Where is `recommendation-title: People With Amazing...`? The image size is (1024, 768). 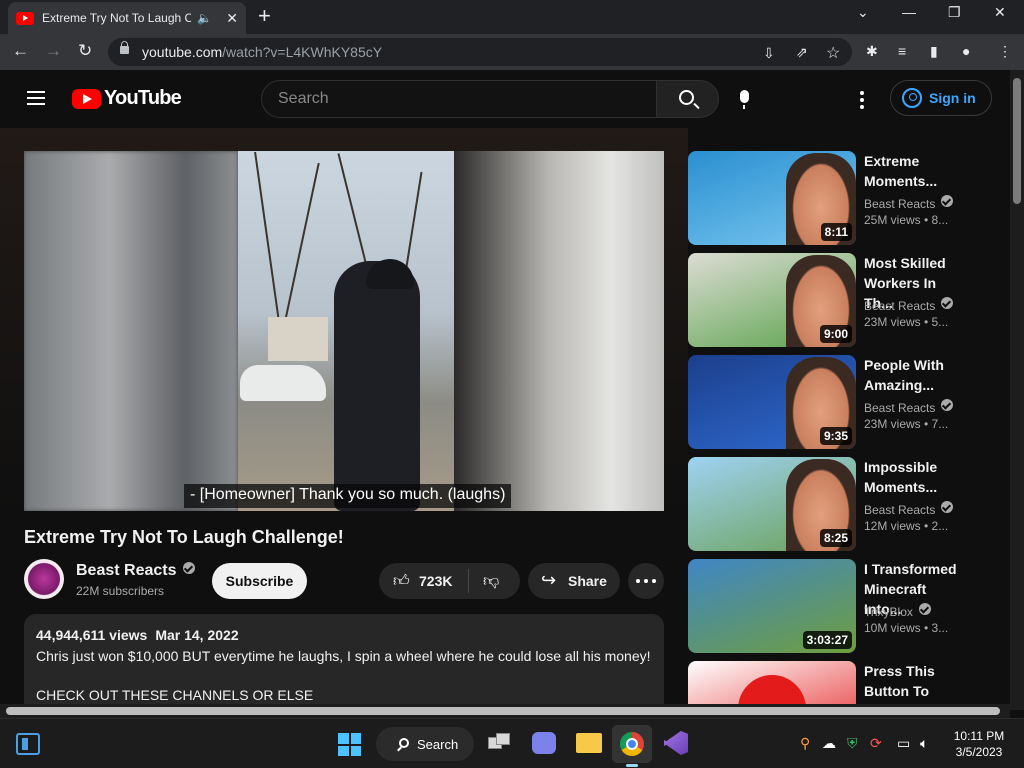 recommendation-title: People With Amazing... is located at coordinates (914, 375).